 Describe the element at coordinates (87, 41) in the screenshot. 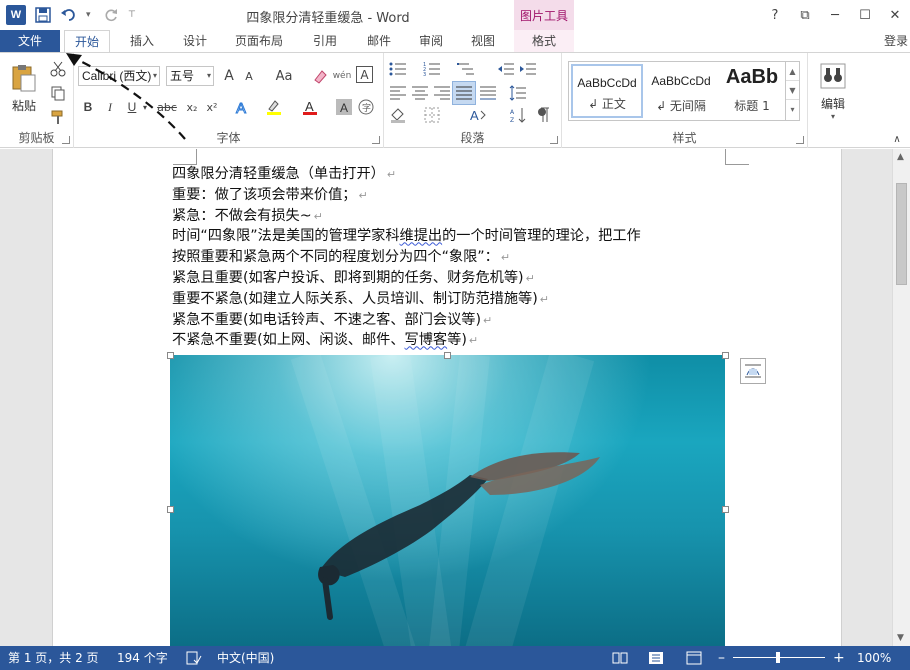

I see `tab-home: 开始` at that location.